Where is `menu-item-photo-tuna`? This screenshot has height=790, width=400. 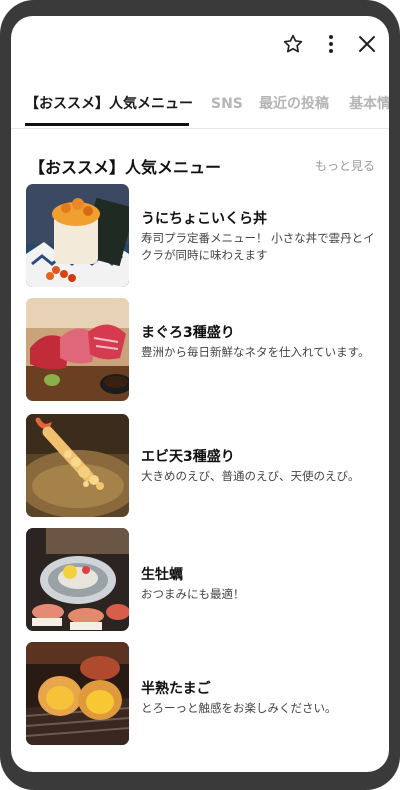
menu-item-photo-tuna is located at coordinates (77, 349).